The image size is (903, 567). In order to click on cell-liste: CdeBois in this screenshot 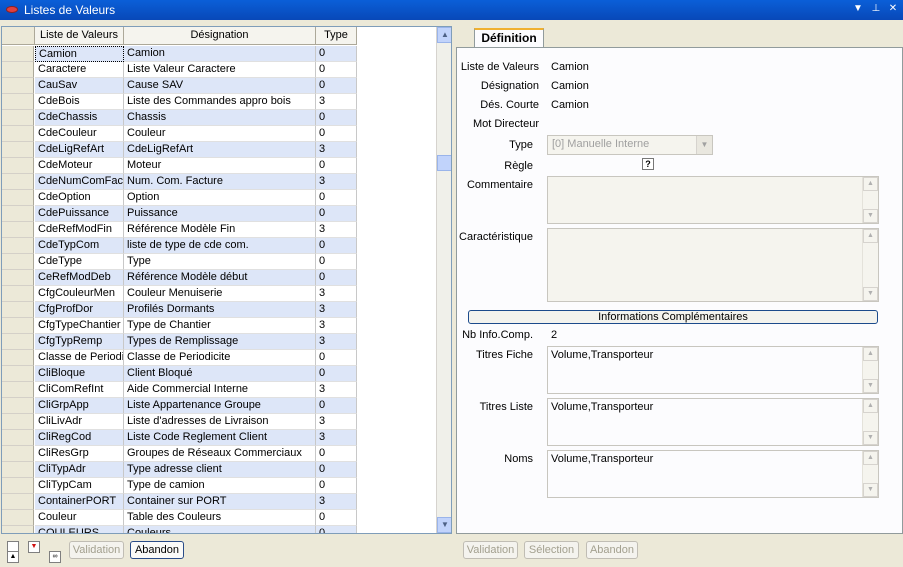, I will do `click(79, 102)`.